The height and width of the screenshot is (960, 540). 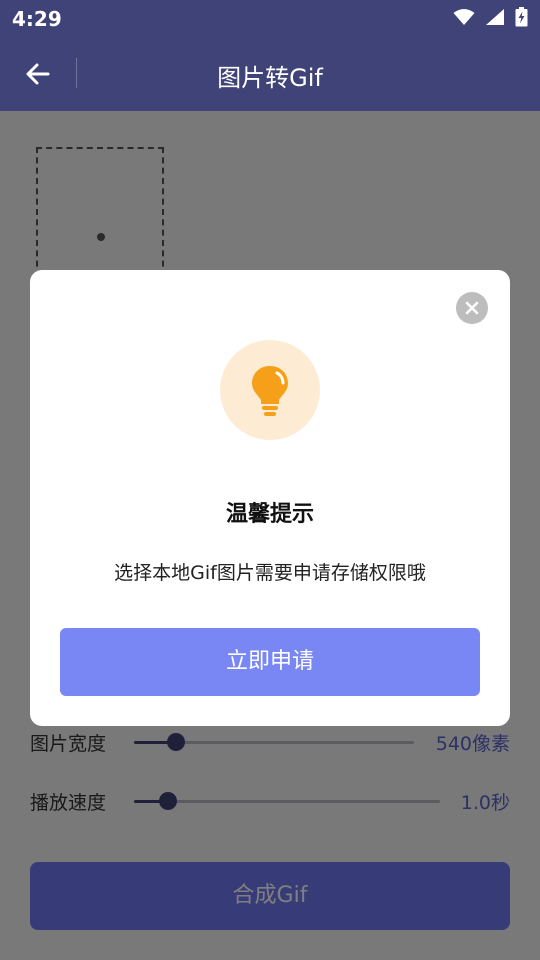 What do you see at coordinates (269, 514) in the screenshot?
I see `dialog-title: 温馨提示` at bounding box center [269, 514].